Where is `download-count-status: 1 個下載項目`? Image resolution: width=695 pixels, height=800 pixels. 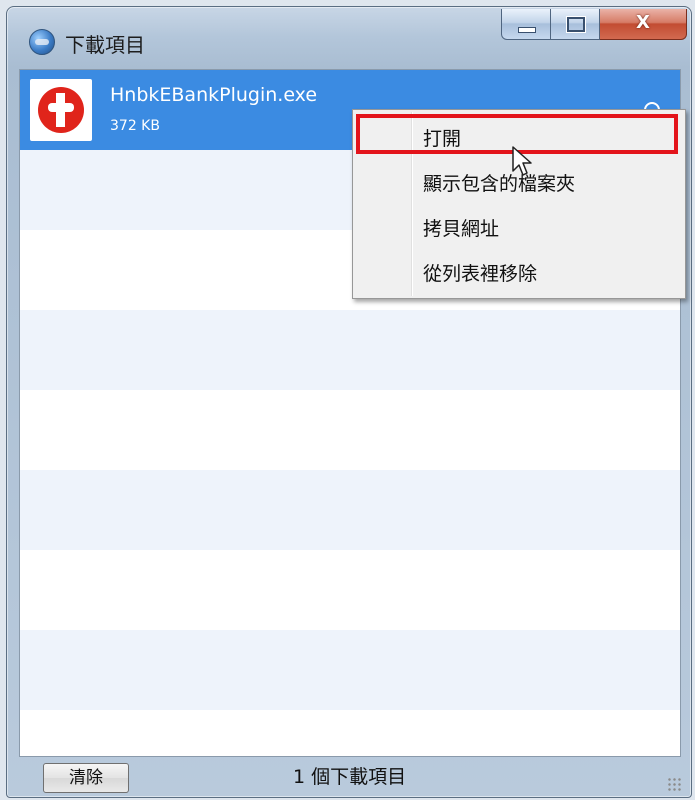 download-count-status: 1 個下載項目 is located at coordinates (350, 777).